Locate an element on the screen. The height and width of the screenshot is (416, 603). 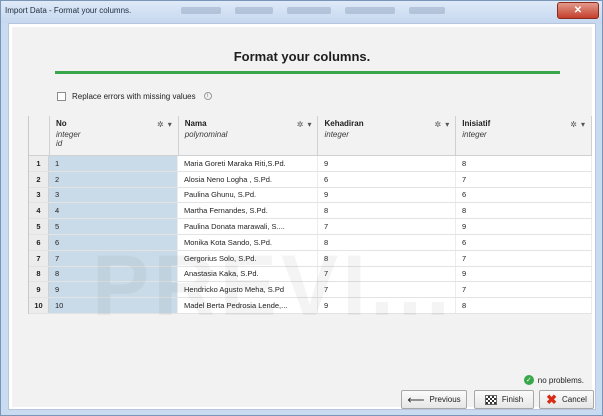
table-cell: Alosia Neno Logha , S.Pd. is located at coordinates (248, 179).